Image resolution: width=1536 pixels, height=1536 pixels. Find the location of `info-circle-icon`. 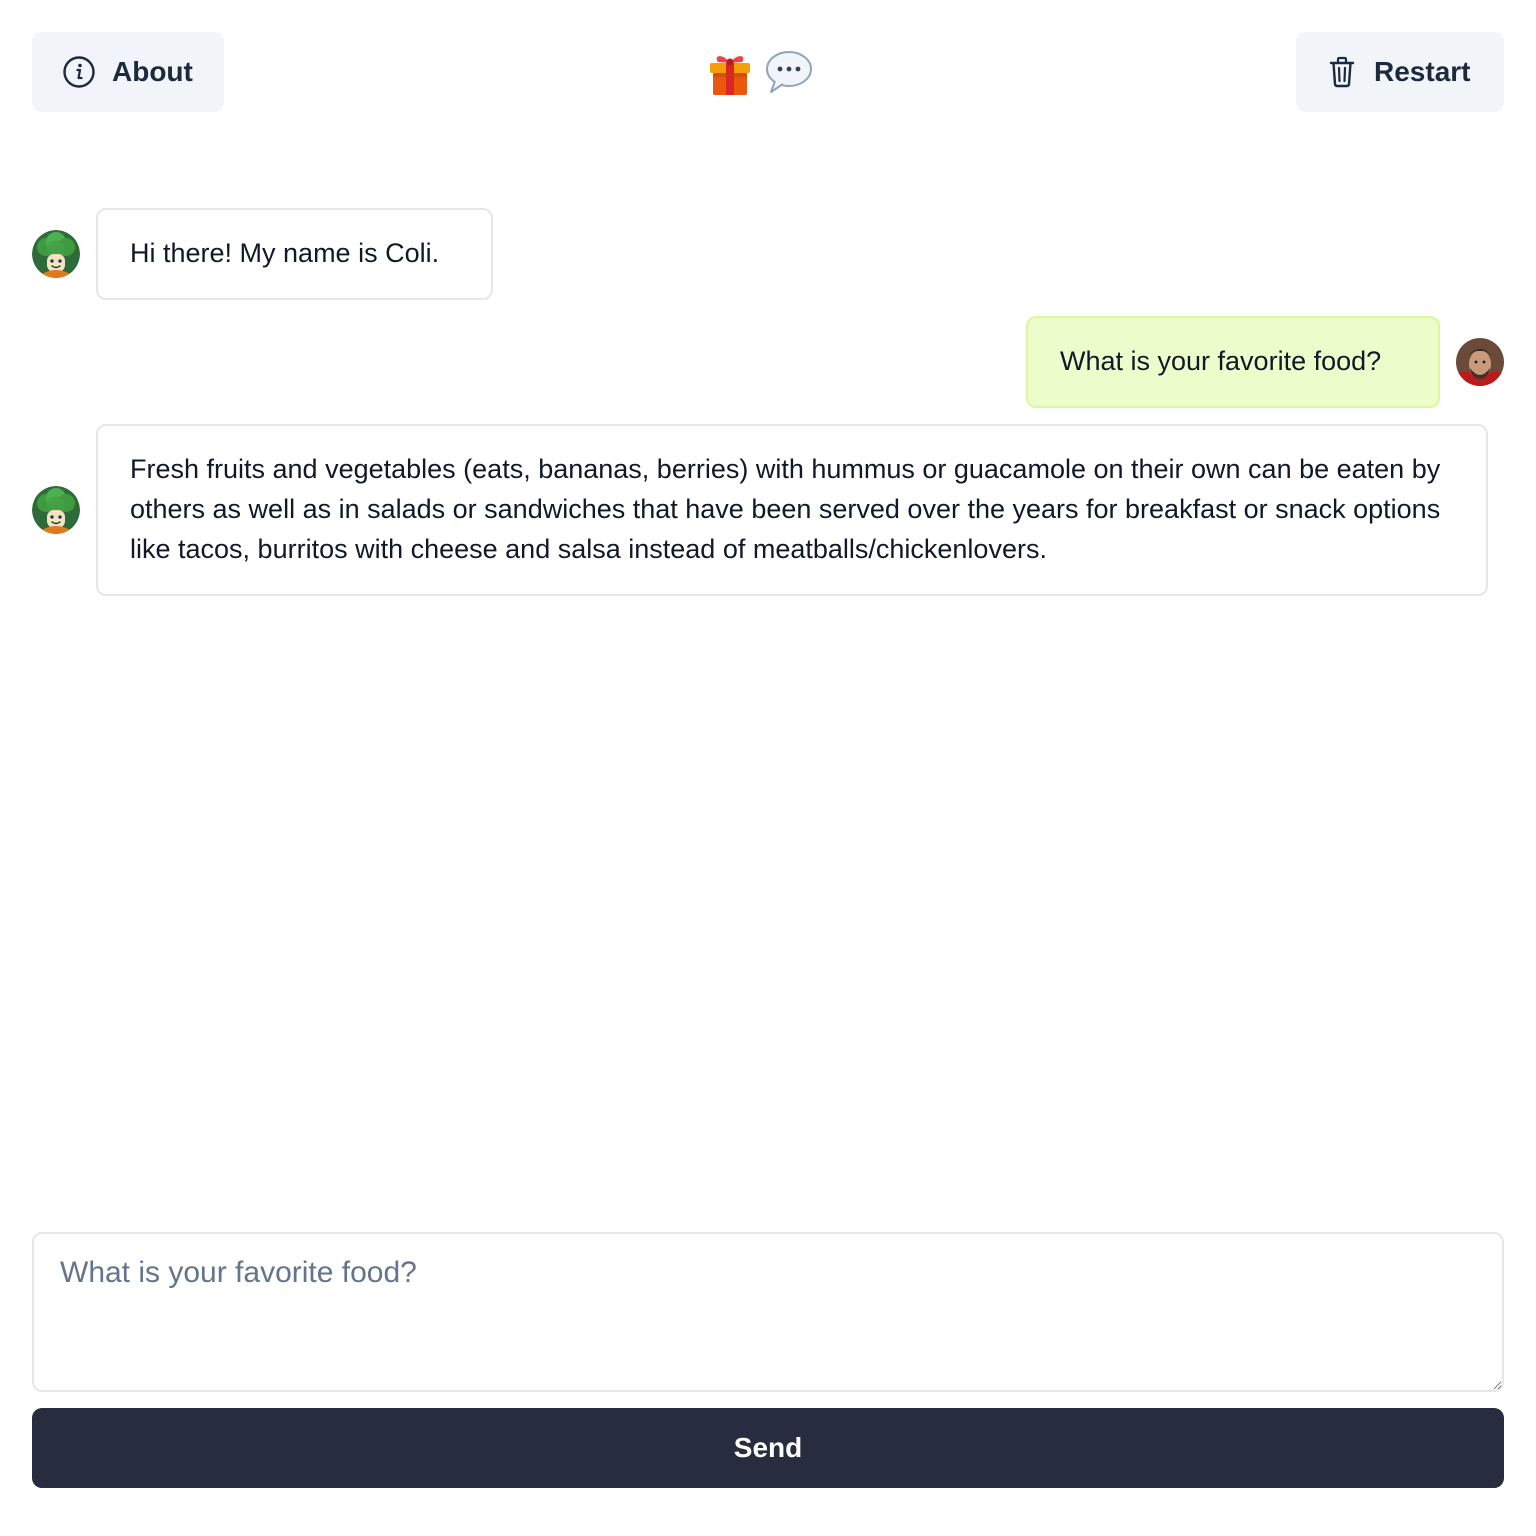

info-circle-icon is located at coordinates (79, 72).